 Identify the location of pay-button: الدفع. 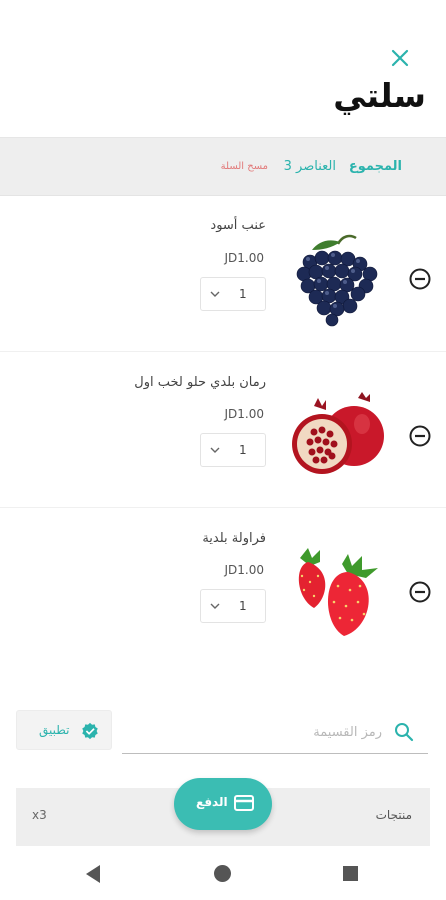
(223, 804).